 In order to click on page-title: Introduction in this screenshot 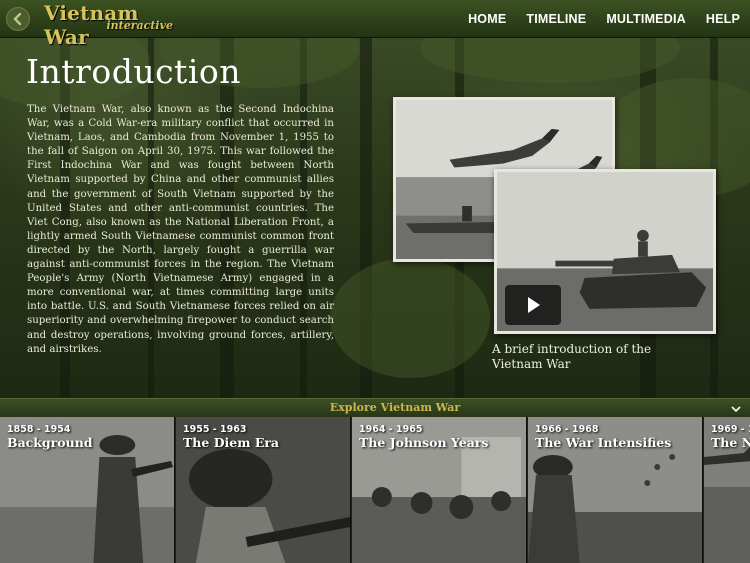, I will do `click(133, 71)`.